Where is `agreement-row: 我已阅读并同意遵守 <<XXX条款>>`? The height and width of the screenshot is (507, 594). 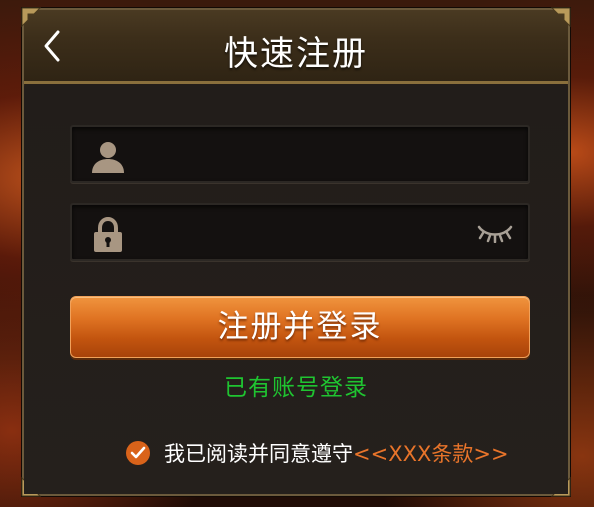
agreement-row: 我已阅读并同意遵守 <<XXX条款>> is located at coordinates (317, 453).